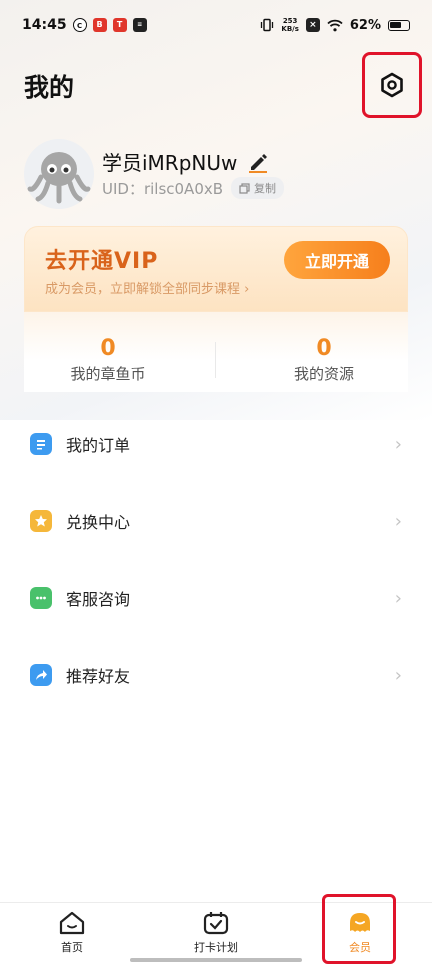  Describe the element at coordinates (99, 25) in the screenshot. I see `app-notify-icon: B` at that location.